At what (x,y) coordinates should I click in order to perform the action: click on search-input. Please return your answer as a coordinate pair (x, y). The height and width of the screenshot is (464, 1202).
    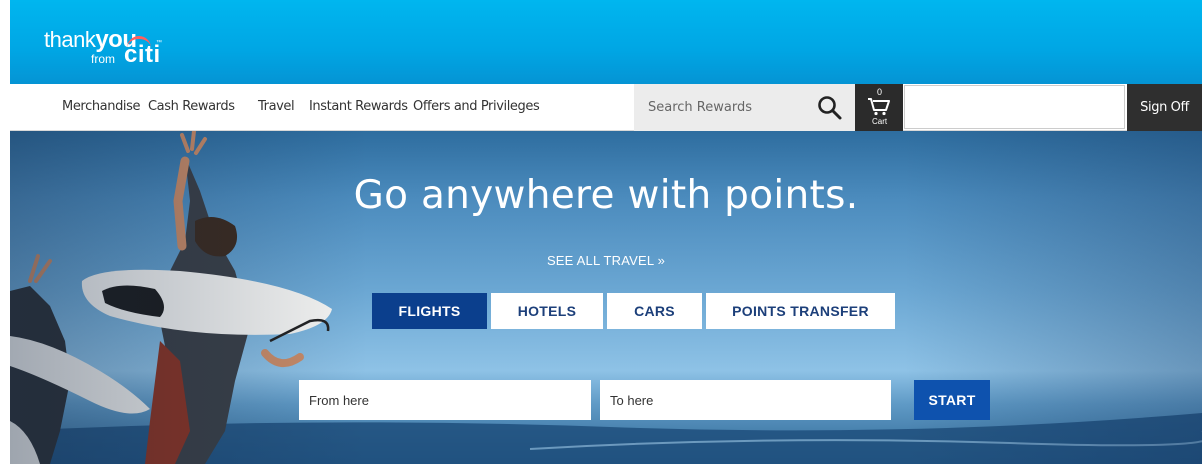
    Looking at the image, I should click on (728, 107).